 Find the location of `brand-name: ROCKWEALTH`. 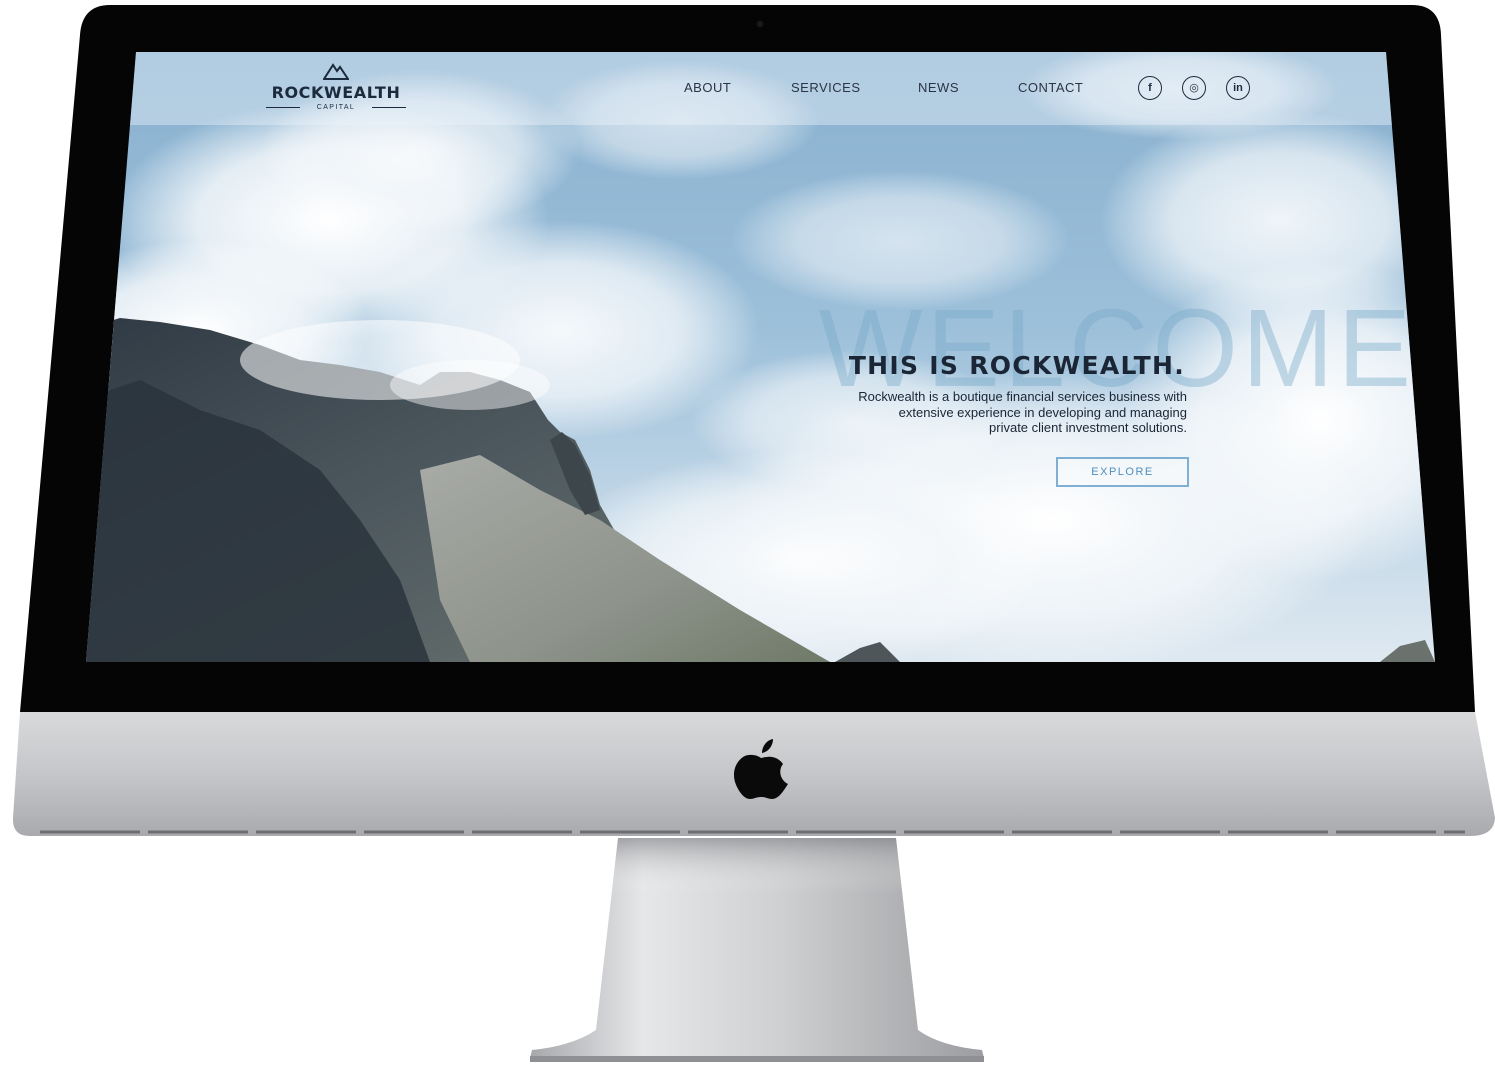

brand-name: ROCKWEALTH is located at coordinates (336, 92).